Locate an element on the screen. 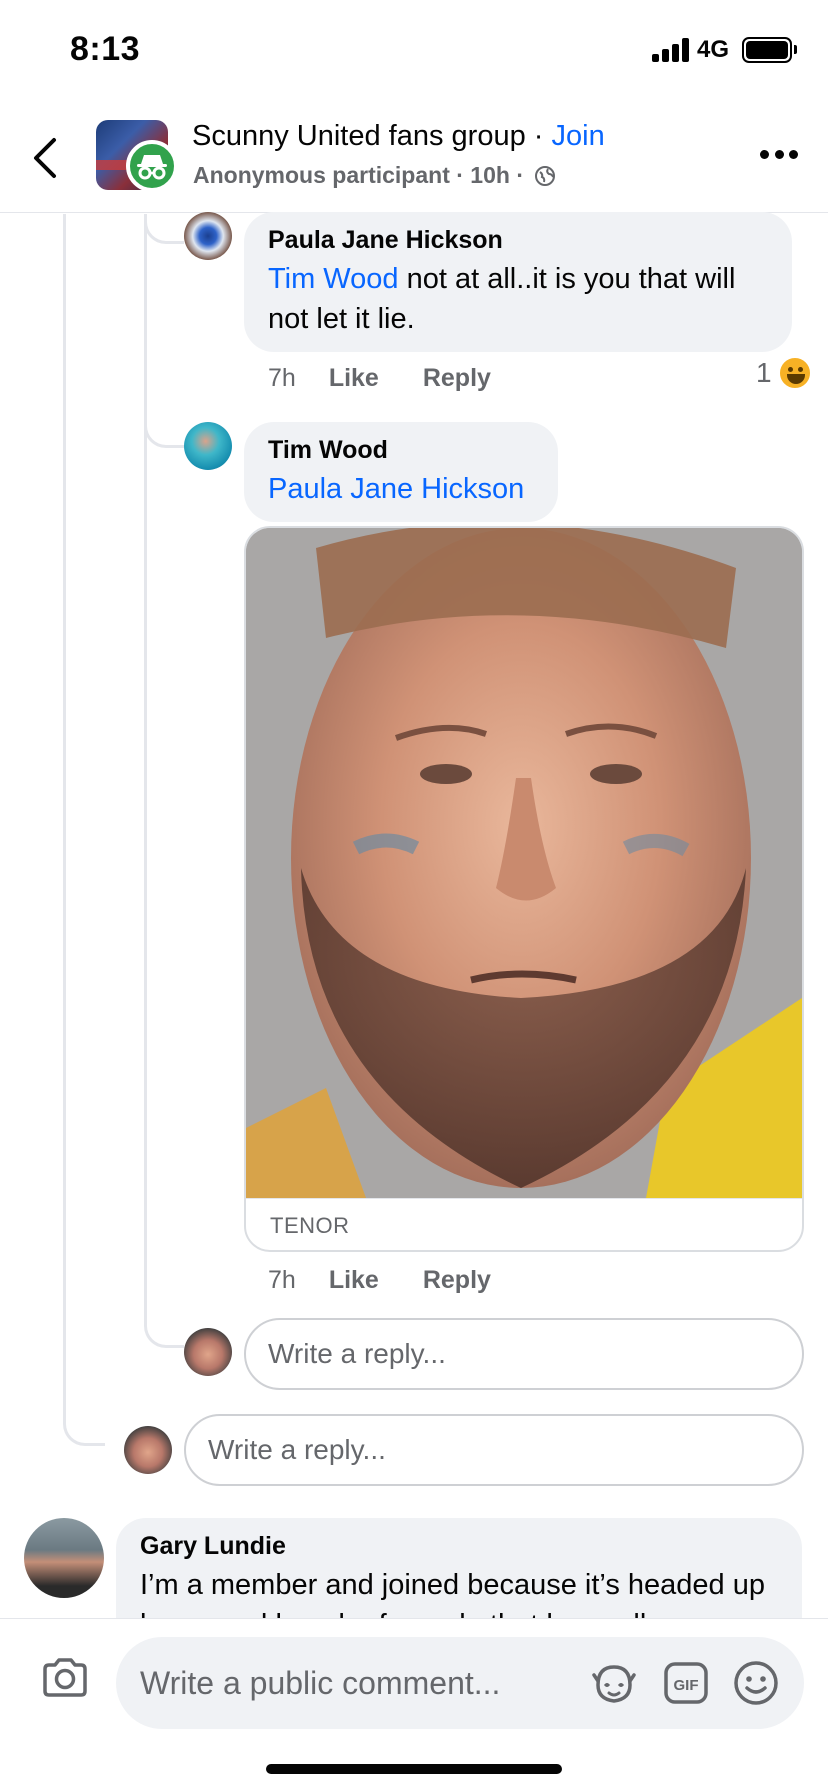  comment-author: Gary Lundie is located at coordinates (459, 1546).